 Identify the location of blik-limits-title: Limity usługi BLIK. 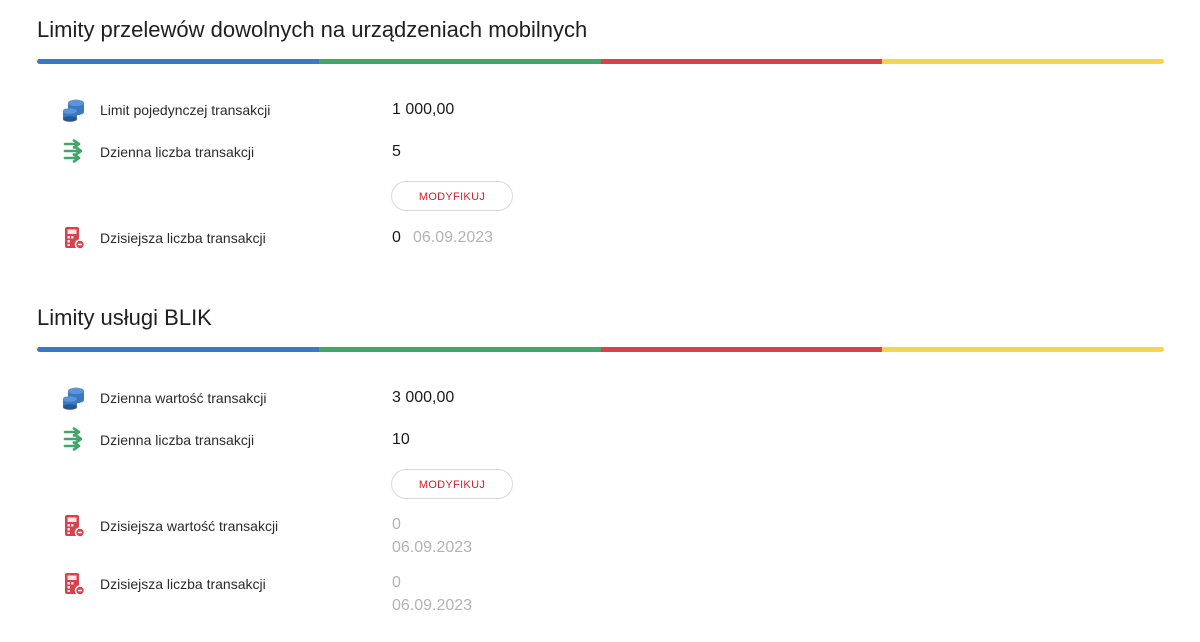
(124, 317).